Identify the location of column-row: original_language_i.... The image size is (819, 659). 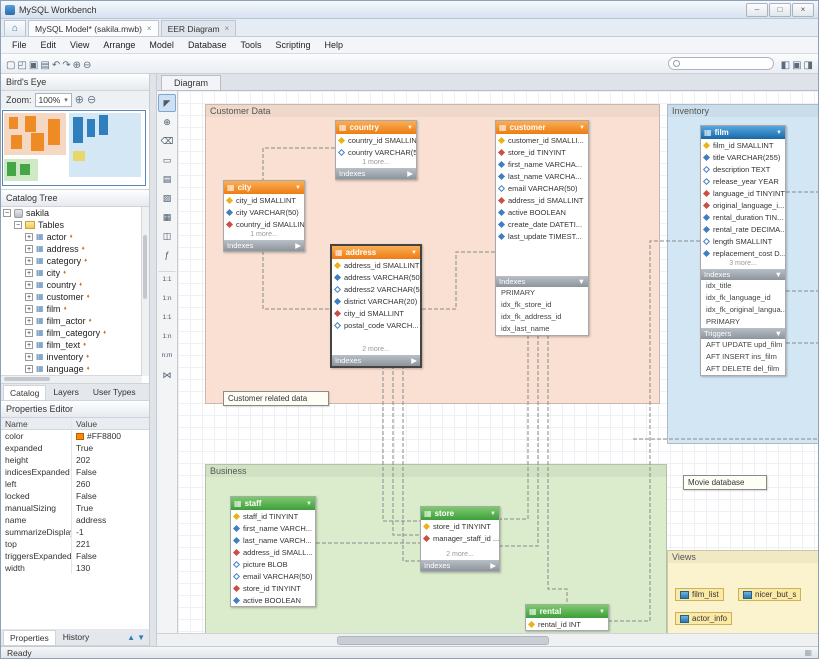
(743, 205).